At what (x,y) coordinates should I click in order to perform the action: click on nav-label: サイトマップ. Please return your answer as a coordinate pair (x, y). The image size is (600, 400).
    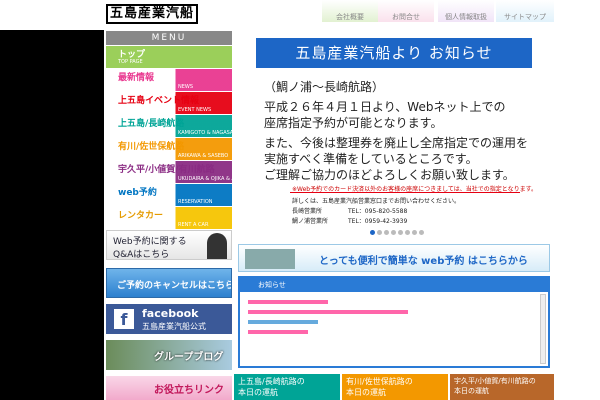
    Looking at the image, I should click on (525, 17).